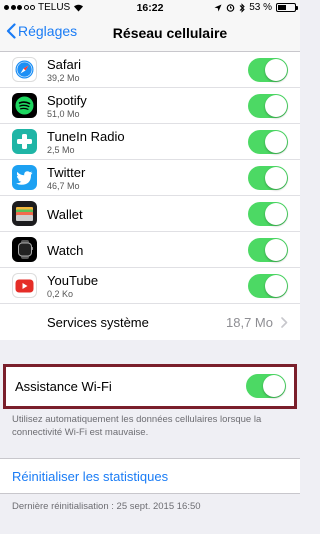 This screenshot has width=320, height=534. What do you see at coordinates (268, 286) in the screenshot?
I see `youtube-cellular-toggle` at bounding box center [268, 286].